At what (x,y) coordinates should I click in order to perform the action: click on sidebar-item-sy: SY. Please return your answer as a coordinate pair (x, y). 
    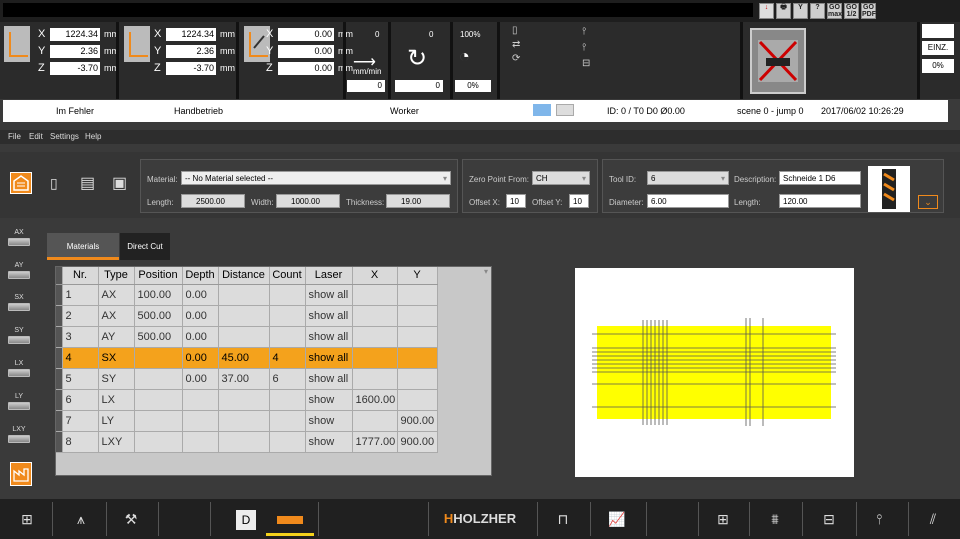
    Looking at the image, I should click on (19, 341).